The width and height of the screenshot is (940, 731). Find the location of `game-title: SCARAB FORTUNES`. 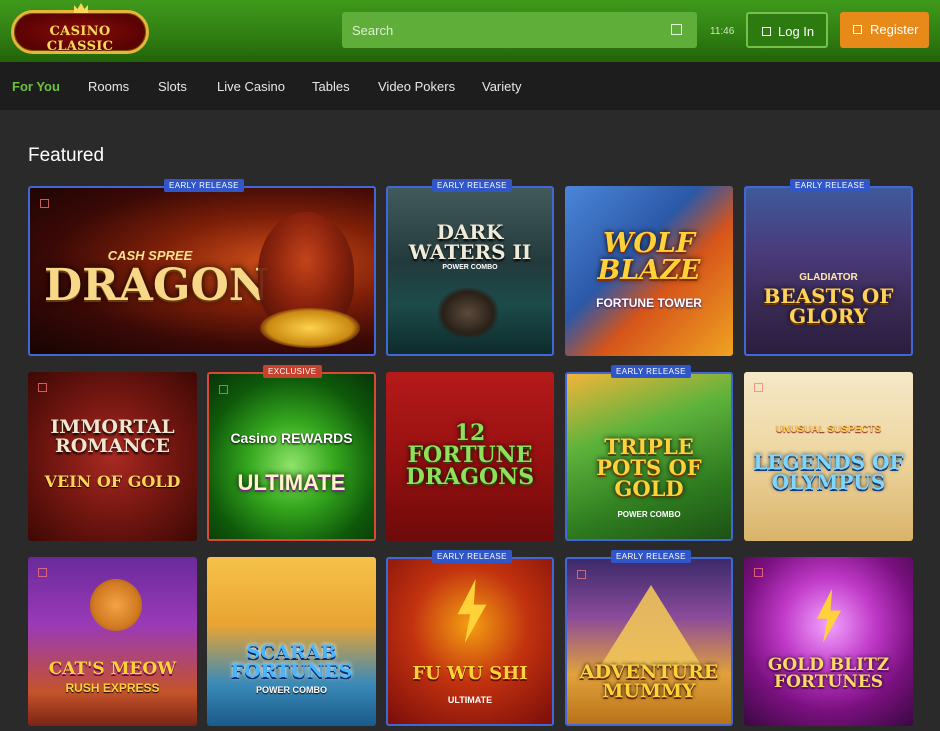

game-title: SCARAB FORTUNES is located at coordinates (291, 661).